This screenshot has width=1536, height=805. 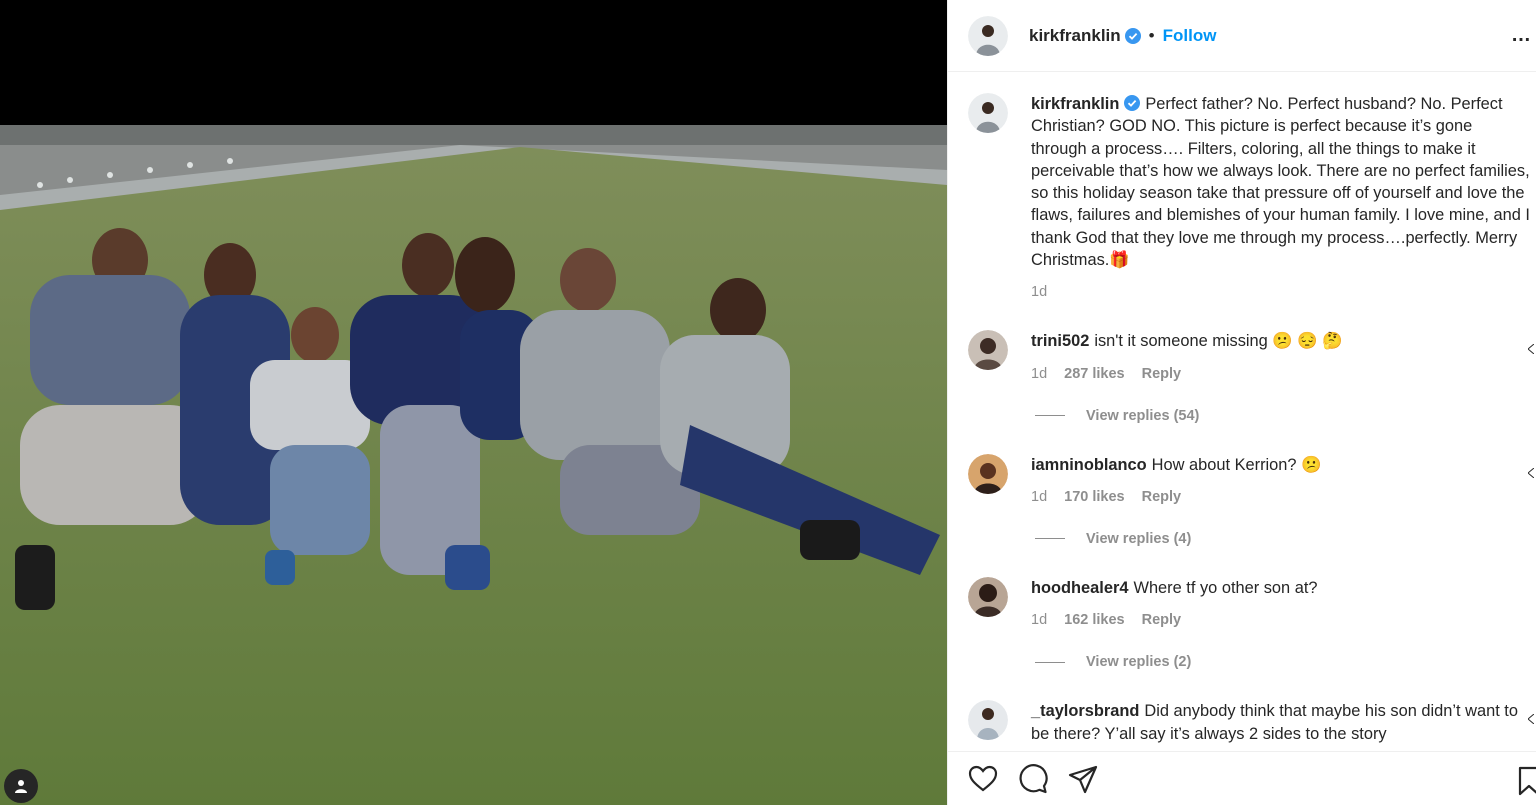 I want to click on comment-text: isn't it someone missing 😕 😔 🤔, so click(x=1218, y=341).